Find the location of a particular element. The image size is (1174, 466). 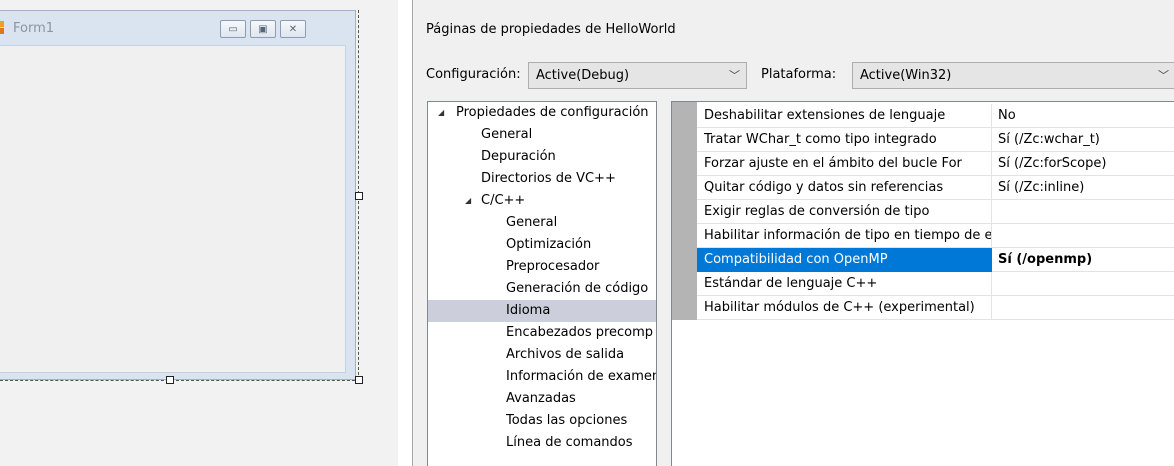

tree-item-label: Directorios de VC++ is located at coordinates (548, 178).